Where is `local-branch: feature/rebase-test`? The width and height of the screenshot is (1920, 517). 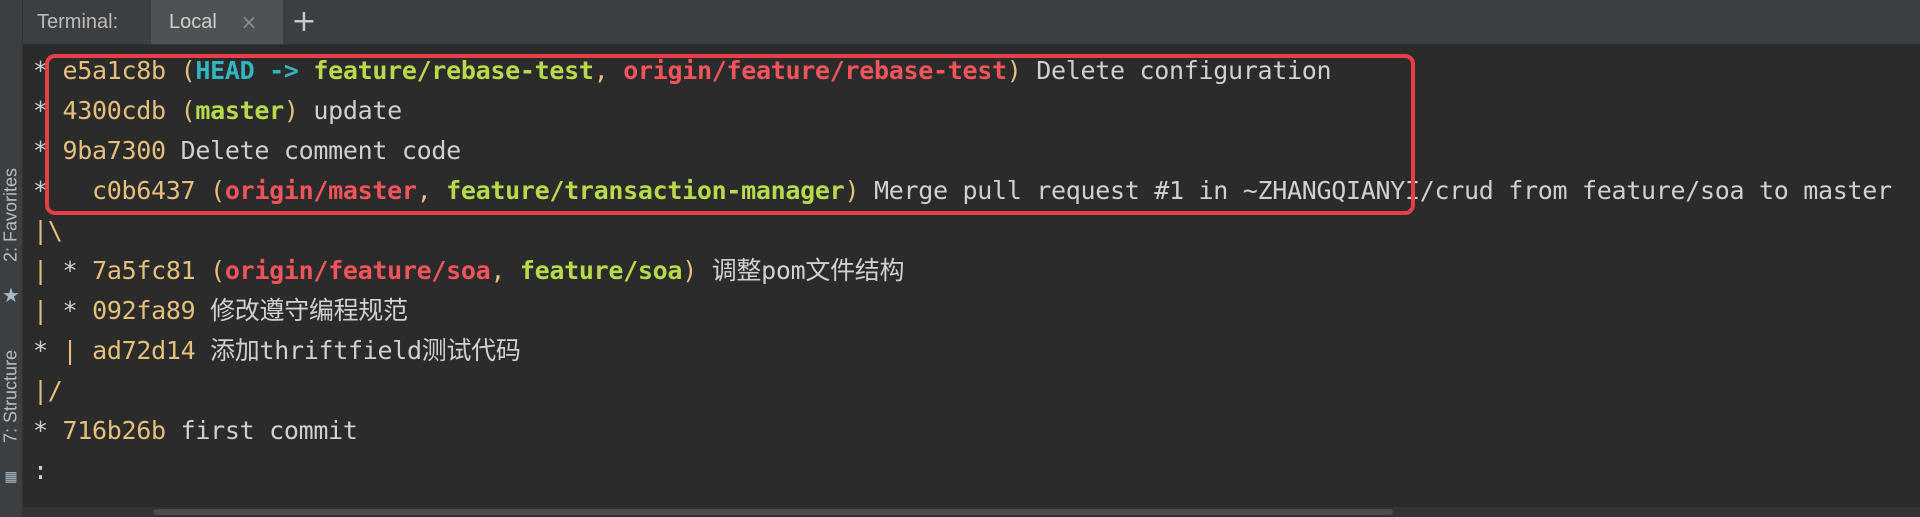 local-branch: feature/rebase-test is located at coordinates (453, 70).